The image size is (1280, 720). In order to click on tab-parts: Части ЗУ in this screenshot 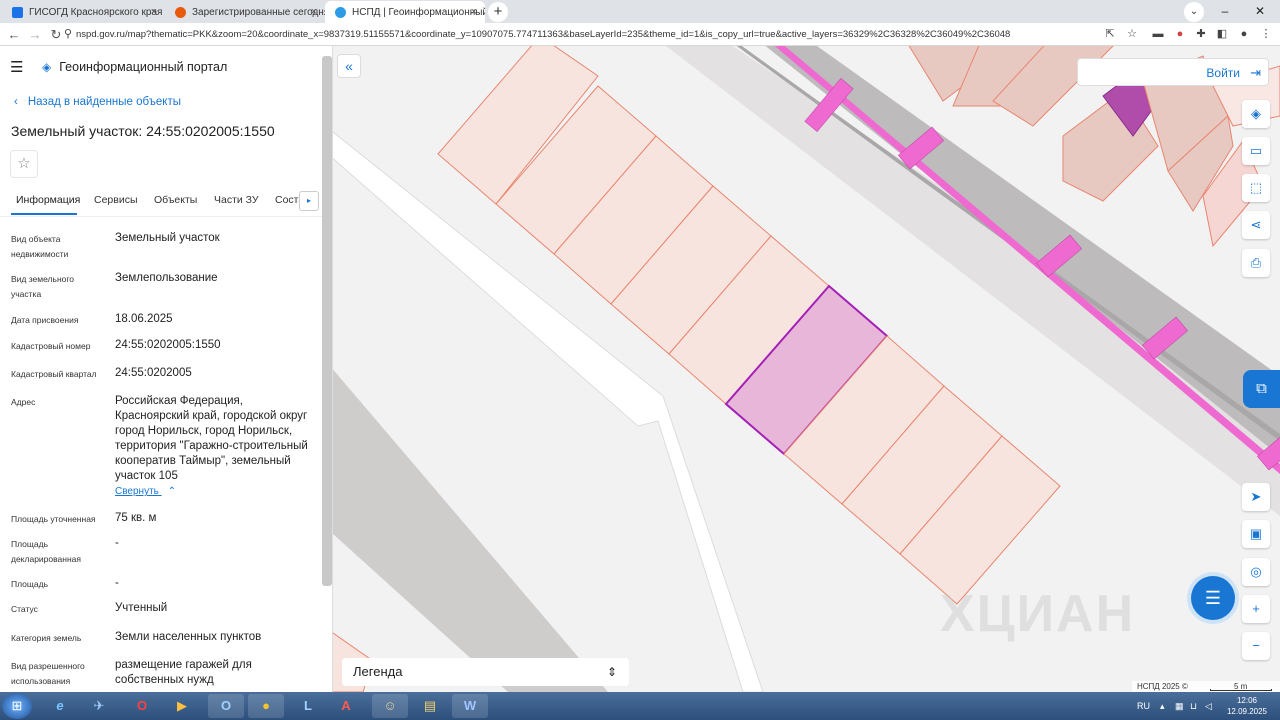, I will do `click(236, 200)`.